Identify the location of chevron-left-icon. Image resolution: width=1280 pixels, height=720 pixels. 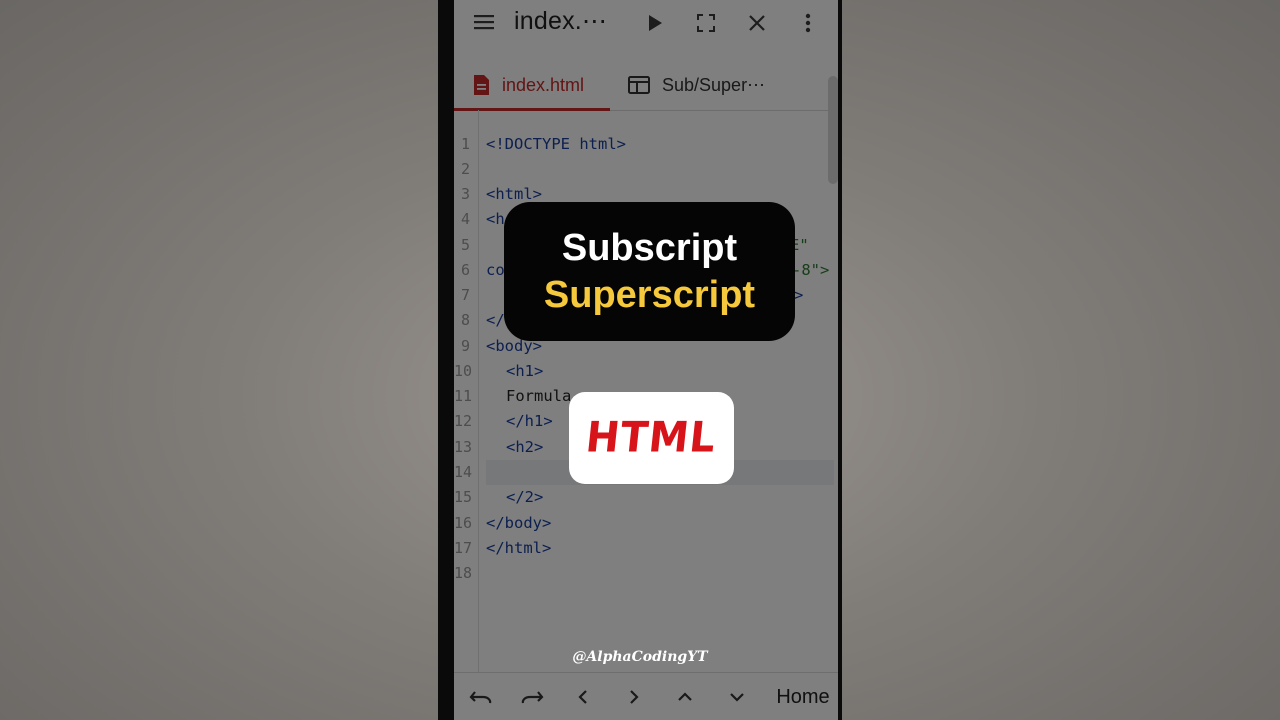
(583, 697).